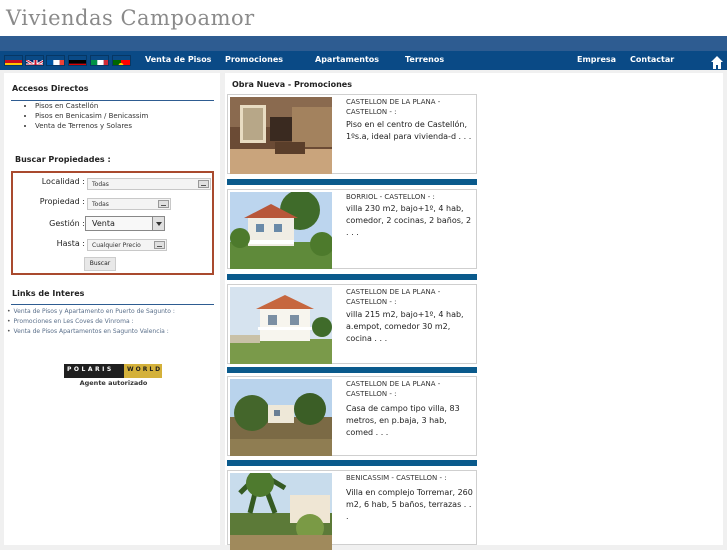  I want to click on flag-france-icon, so click(55, 60).